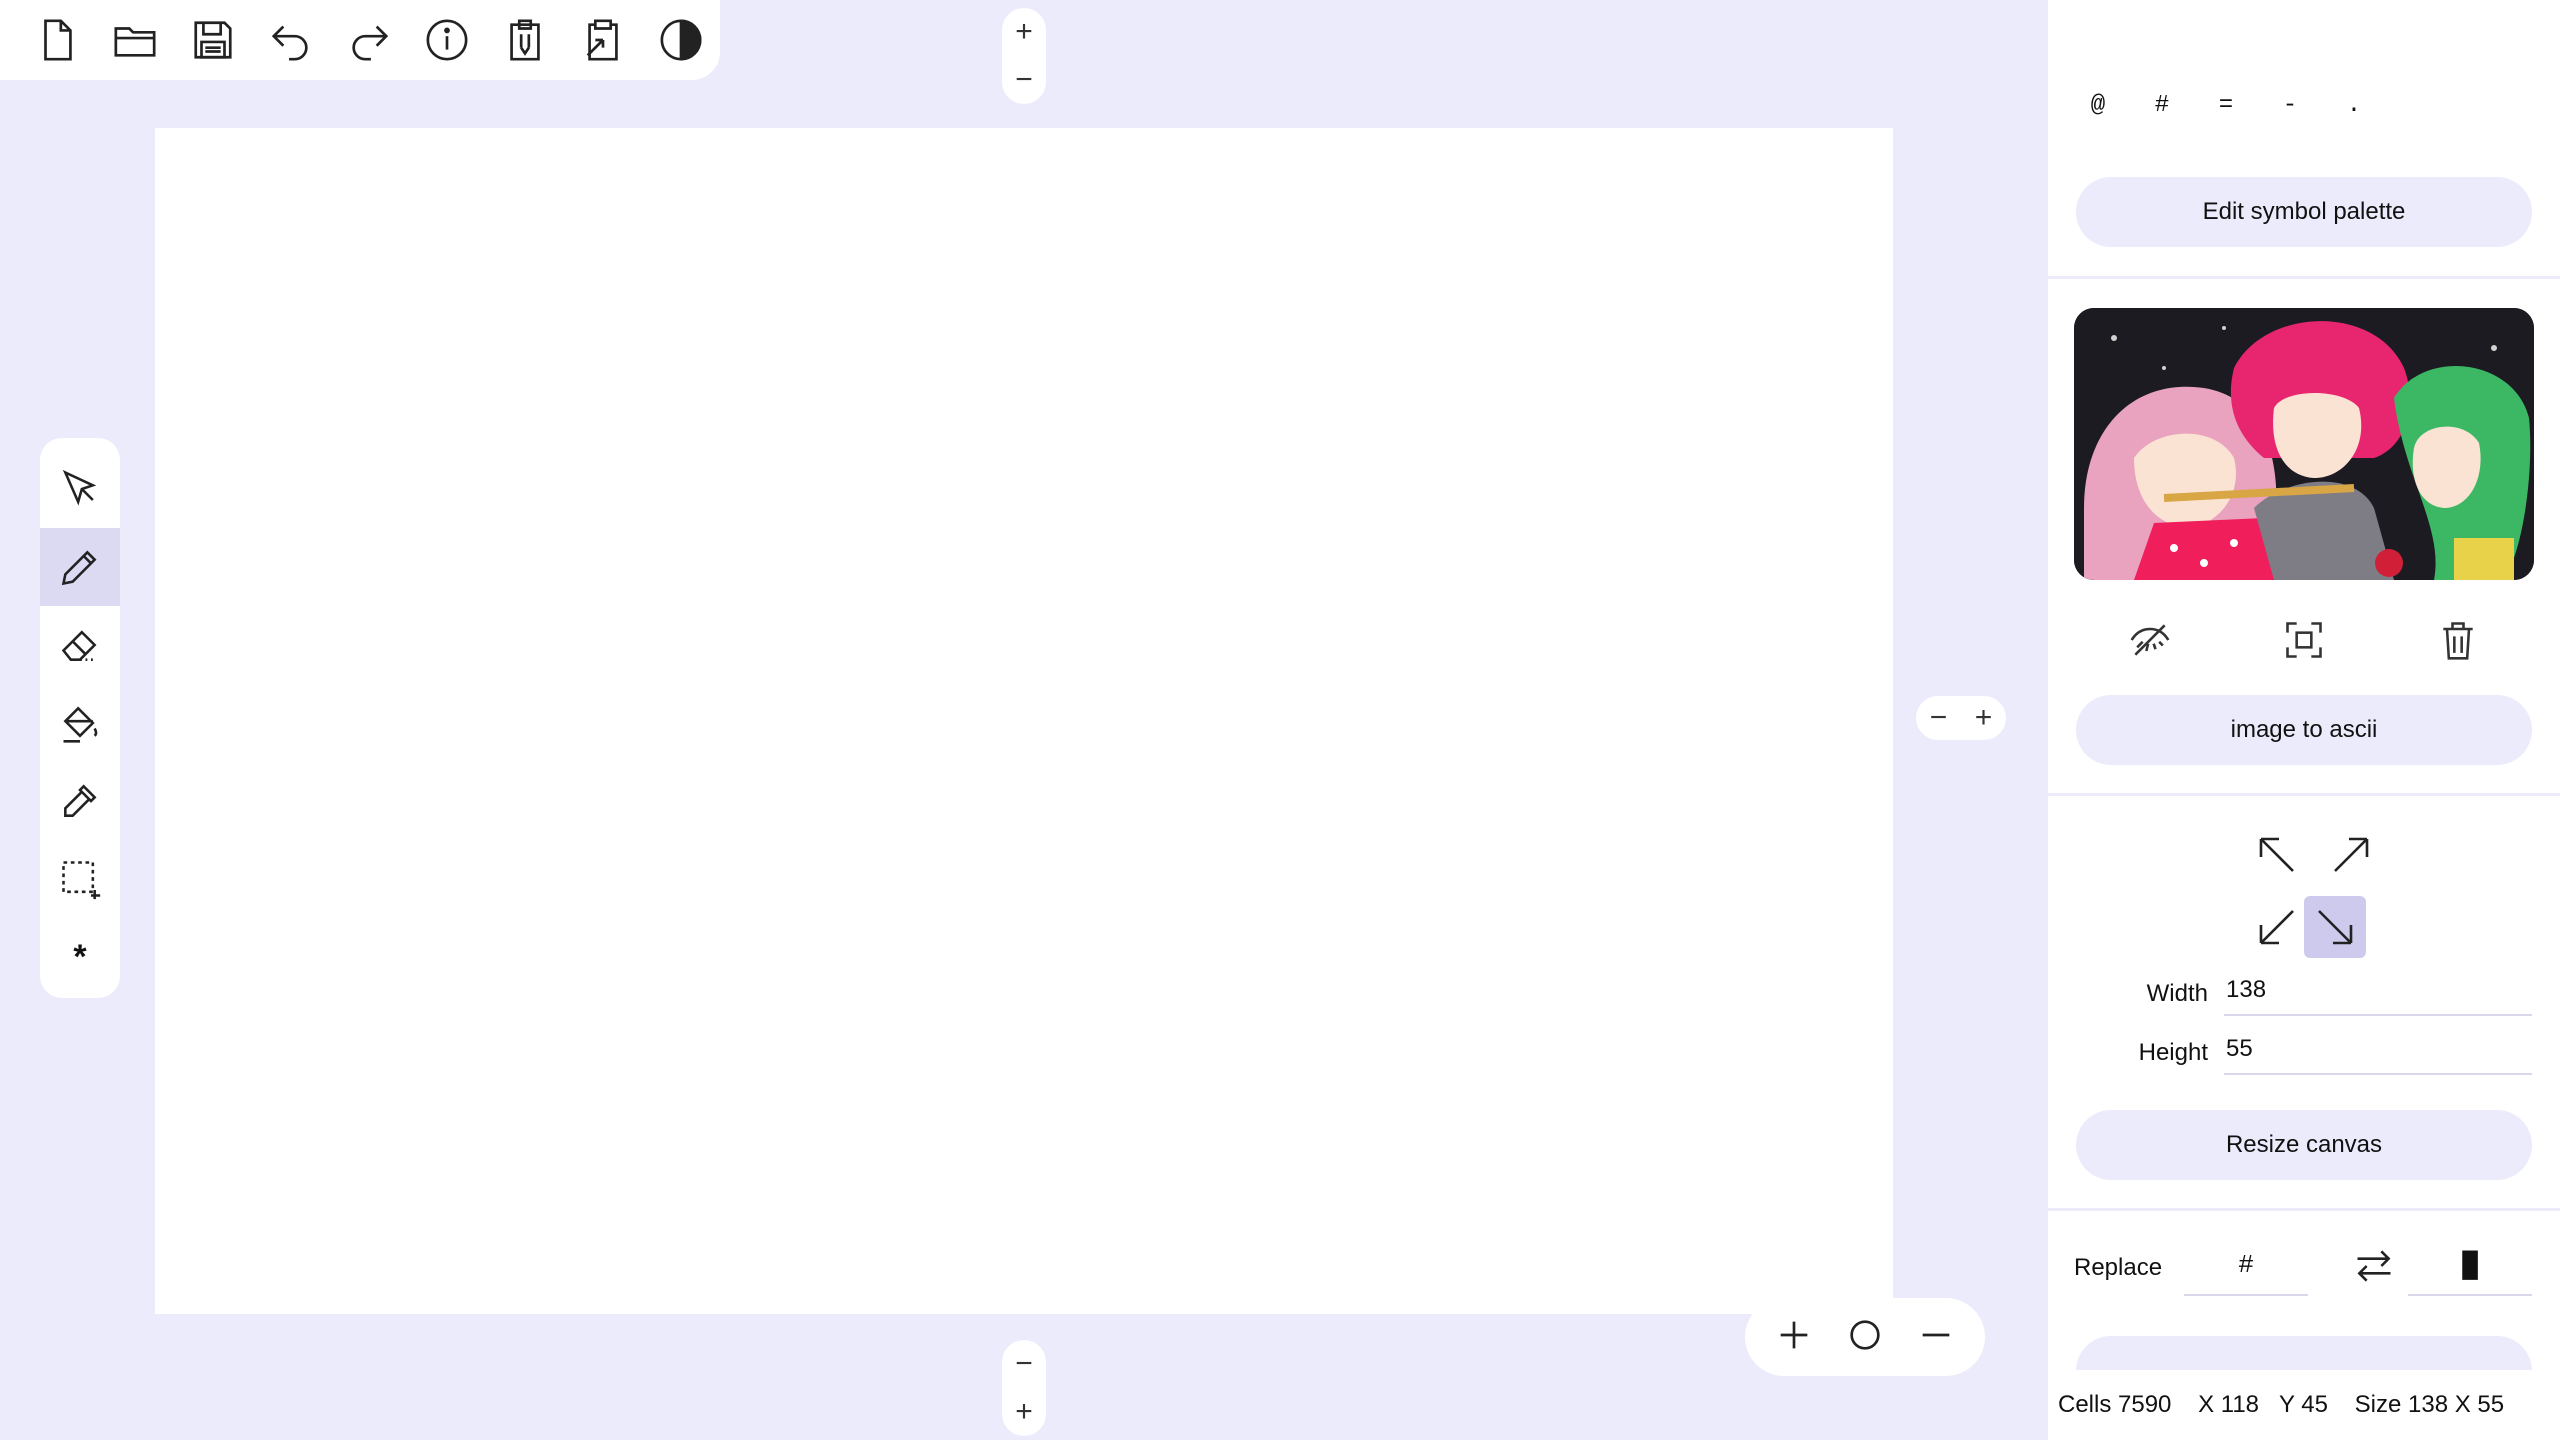  I want to click on remove-row-top-button: −, so click(1024, 80).